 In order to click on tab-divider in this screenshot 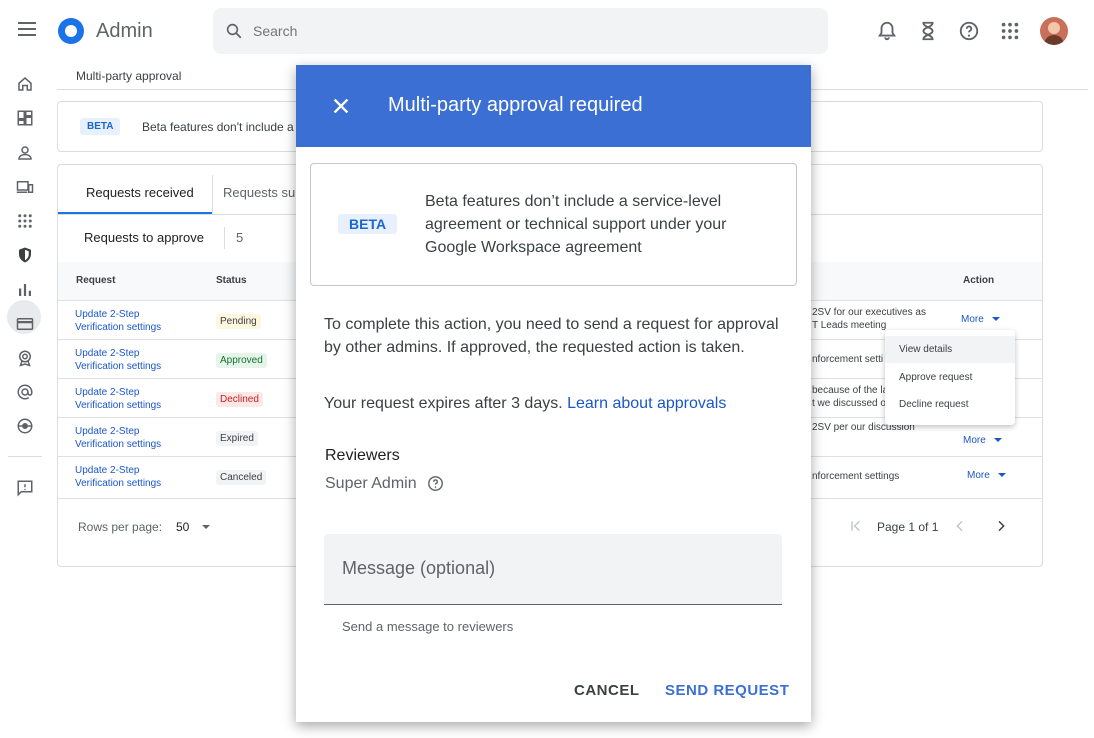, I will do `click(212, 194)`.